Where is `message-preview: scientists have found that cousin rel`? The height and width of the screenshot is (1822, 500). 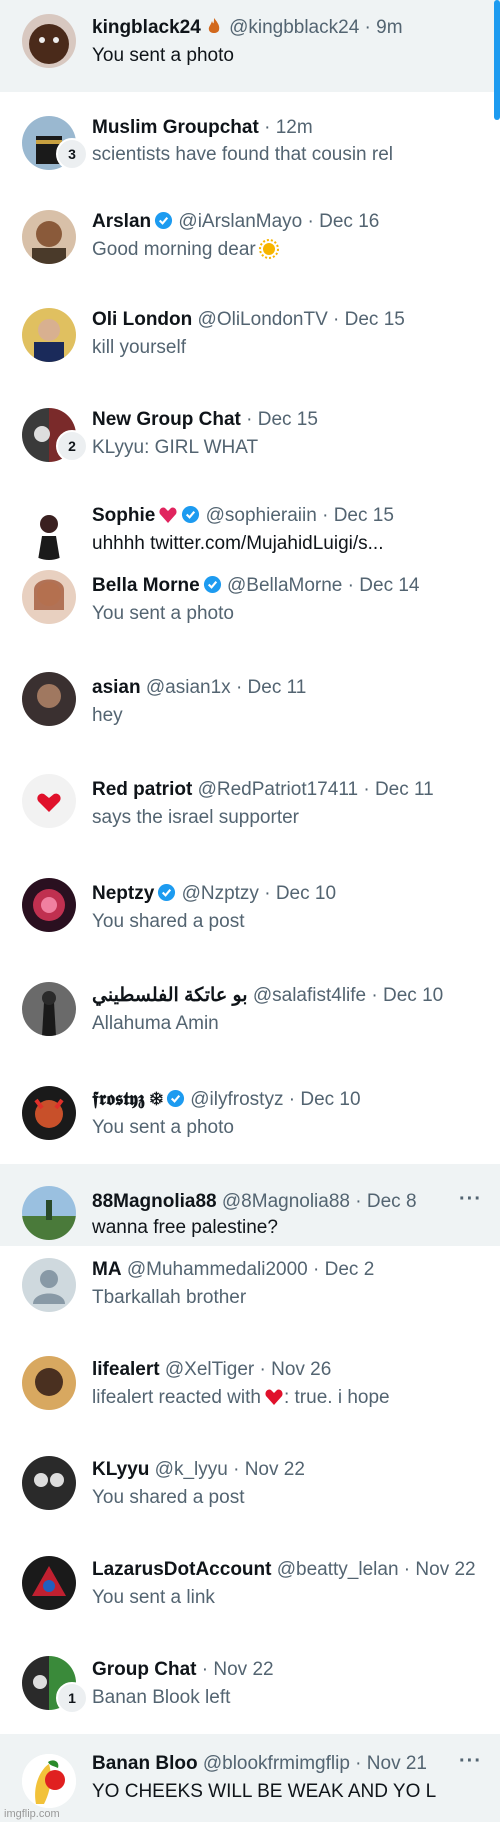
message-preview: scientists have found that cousin rel is located at coordinates (243, 154).